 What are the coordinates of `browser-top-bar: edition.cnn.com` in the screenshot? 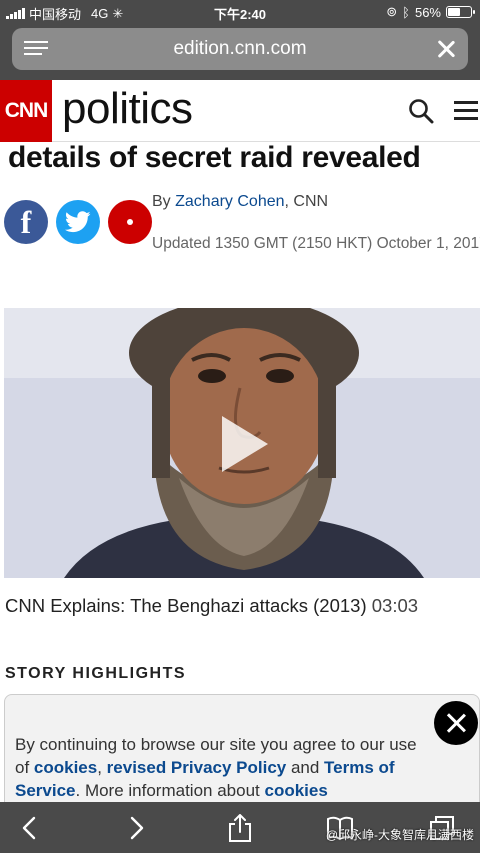 It's located at (240, 52).